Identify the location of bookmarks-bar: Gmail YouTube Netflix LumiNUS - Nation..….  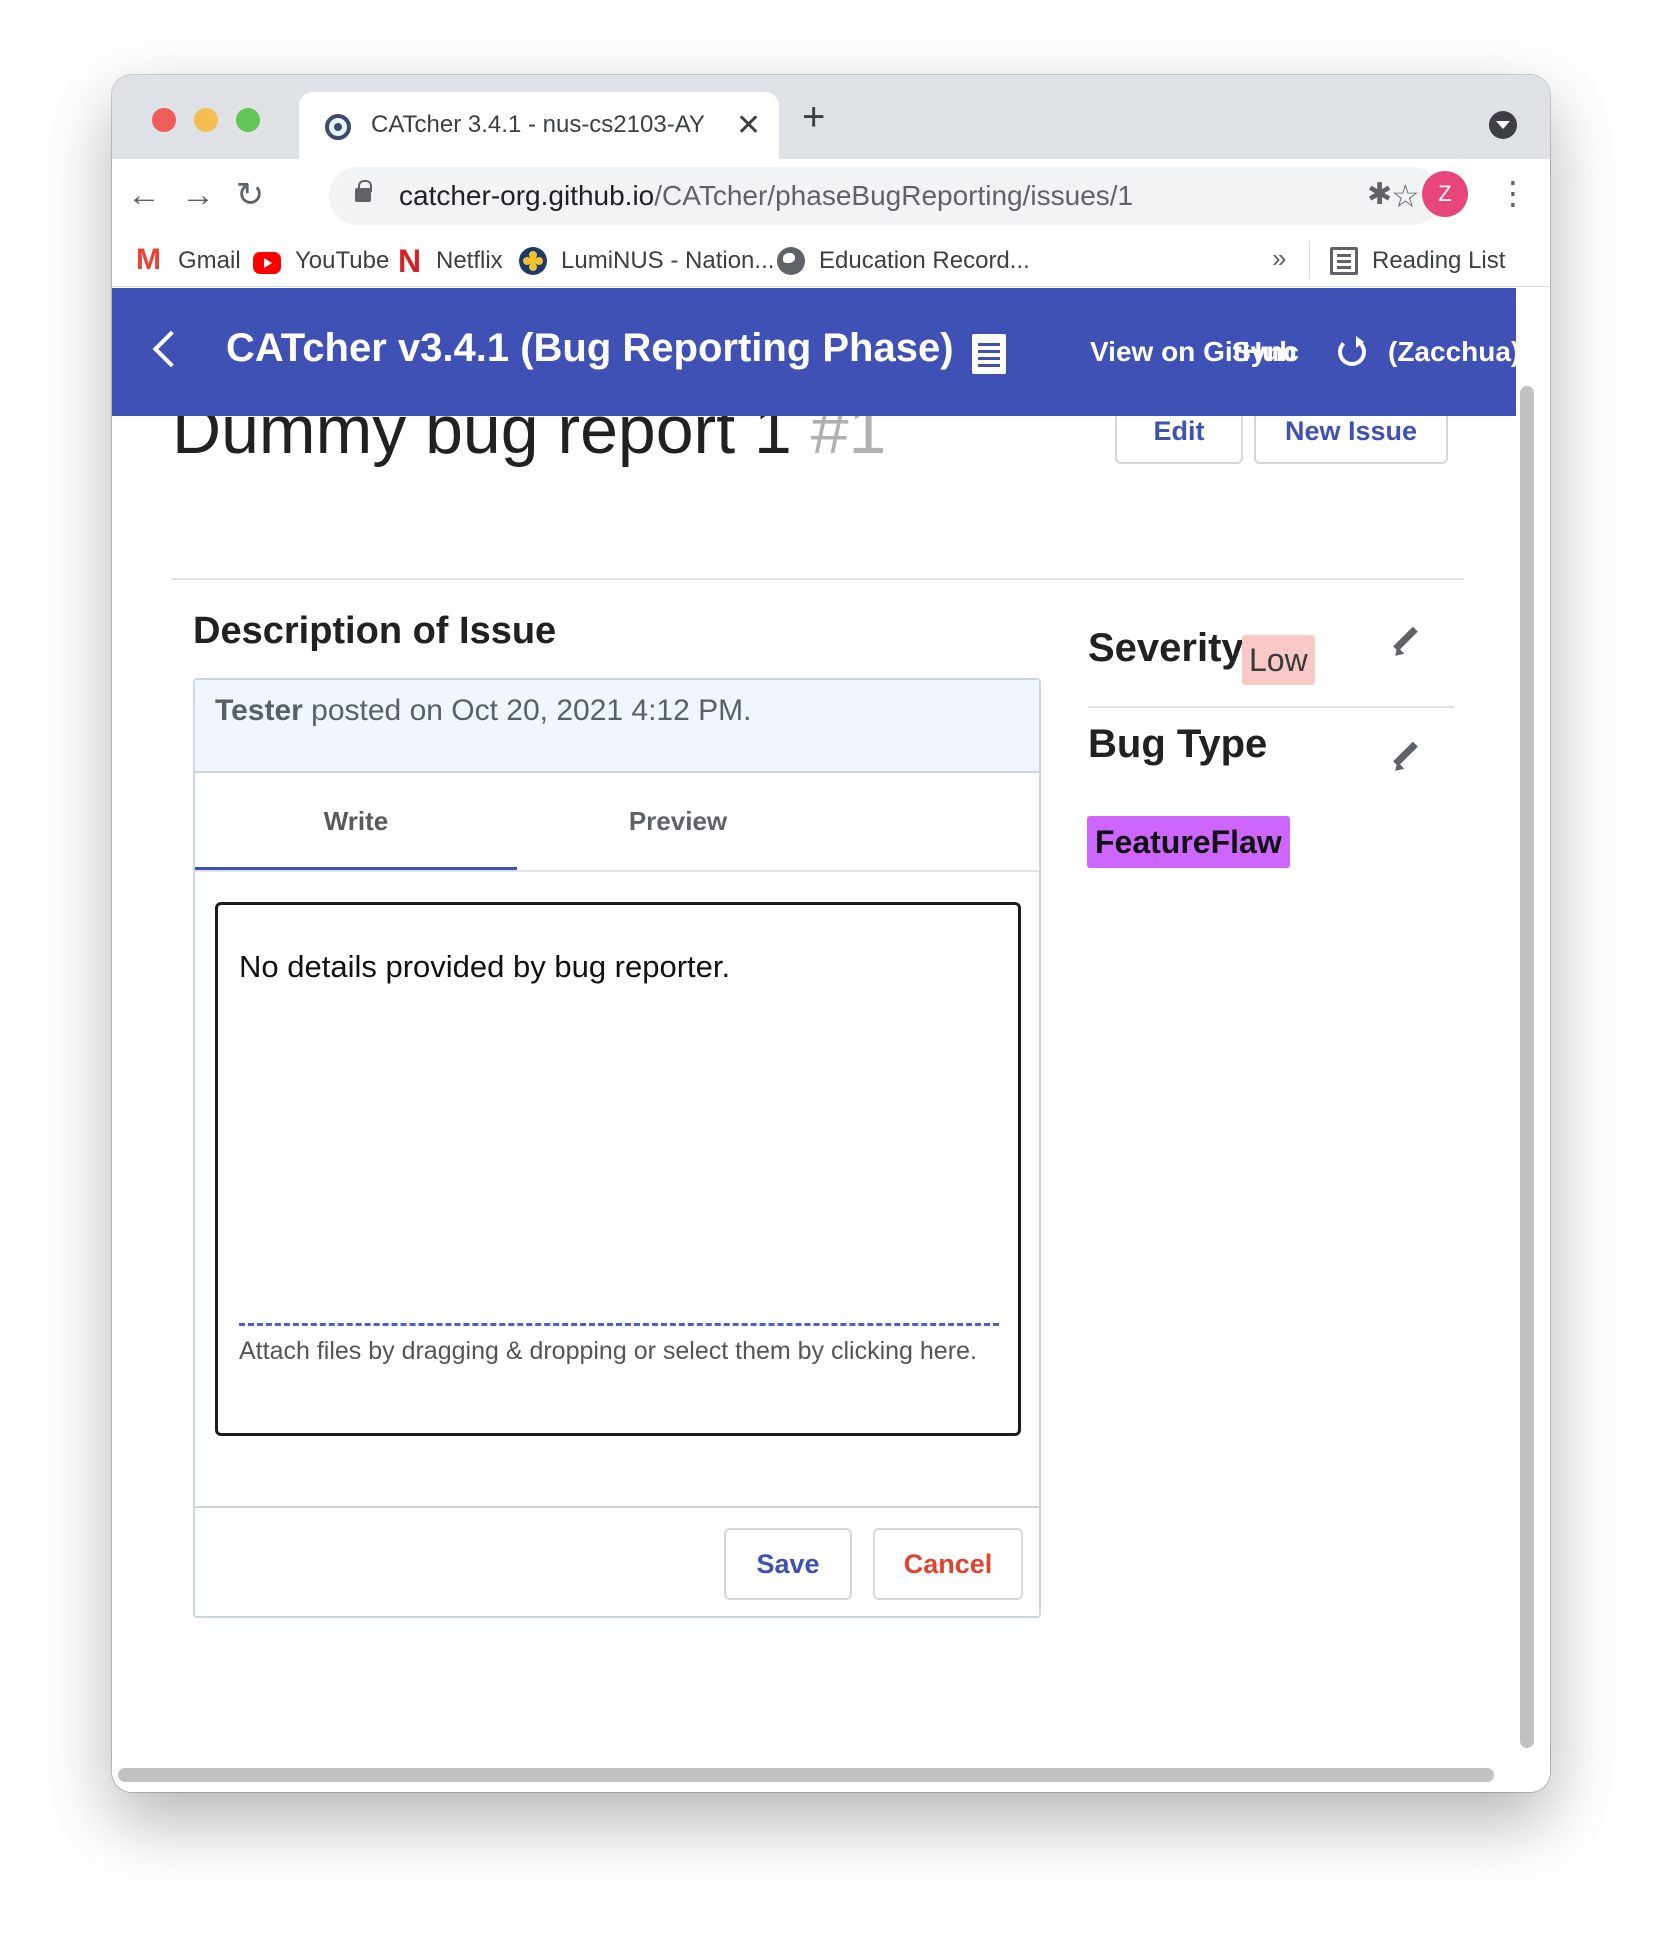
(831, 260).